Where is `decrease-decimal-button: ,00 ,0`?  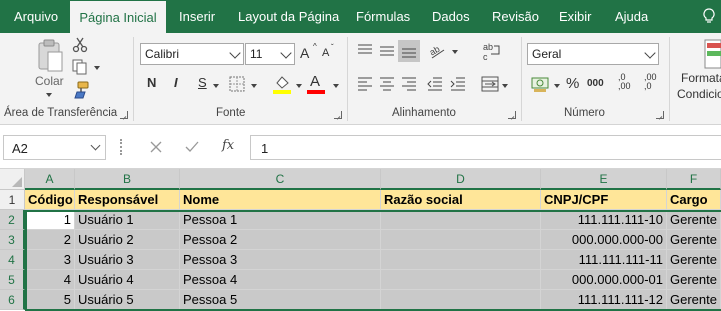 decrease-decimal-button: ,00 ,0 is located at coordinates (650, 82).